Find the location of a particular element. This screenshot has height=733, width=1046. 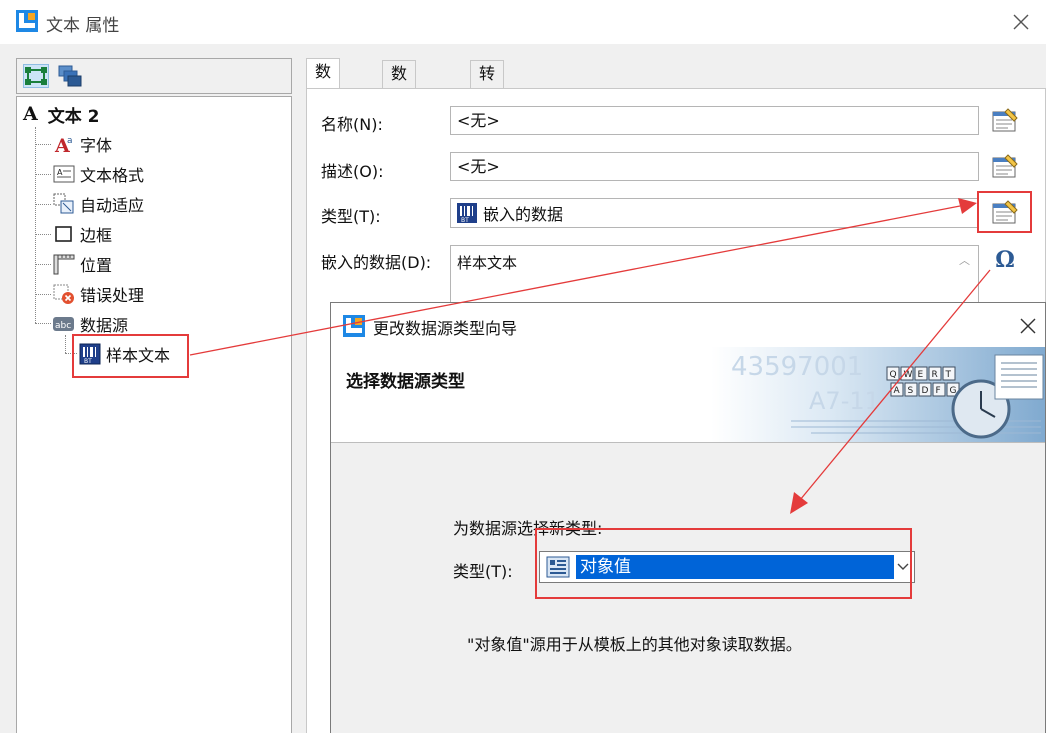

description-field: <无> is located at coordinates (714, 166).